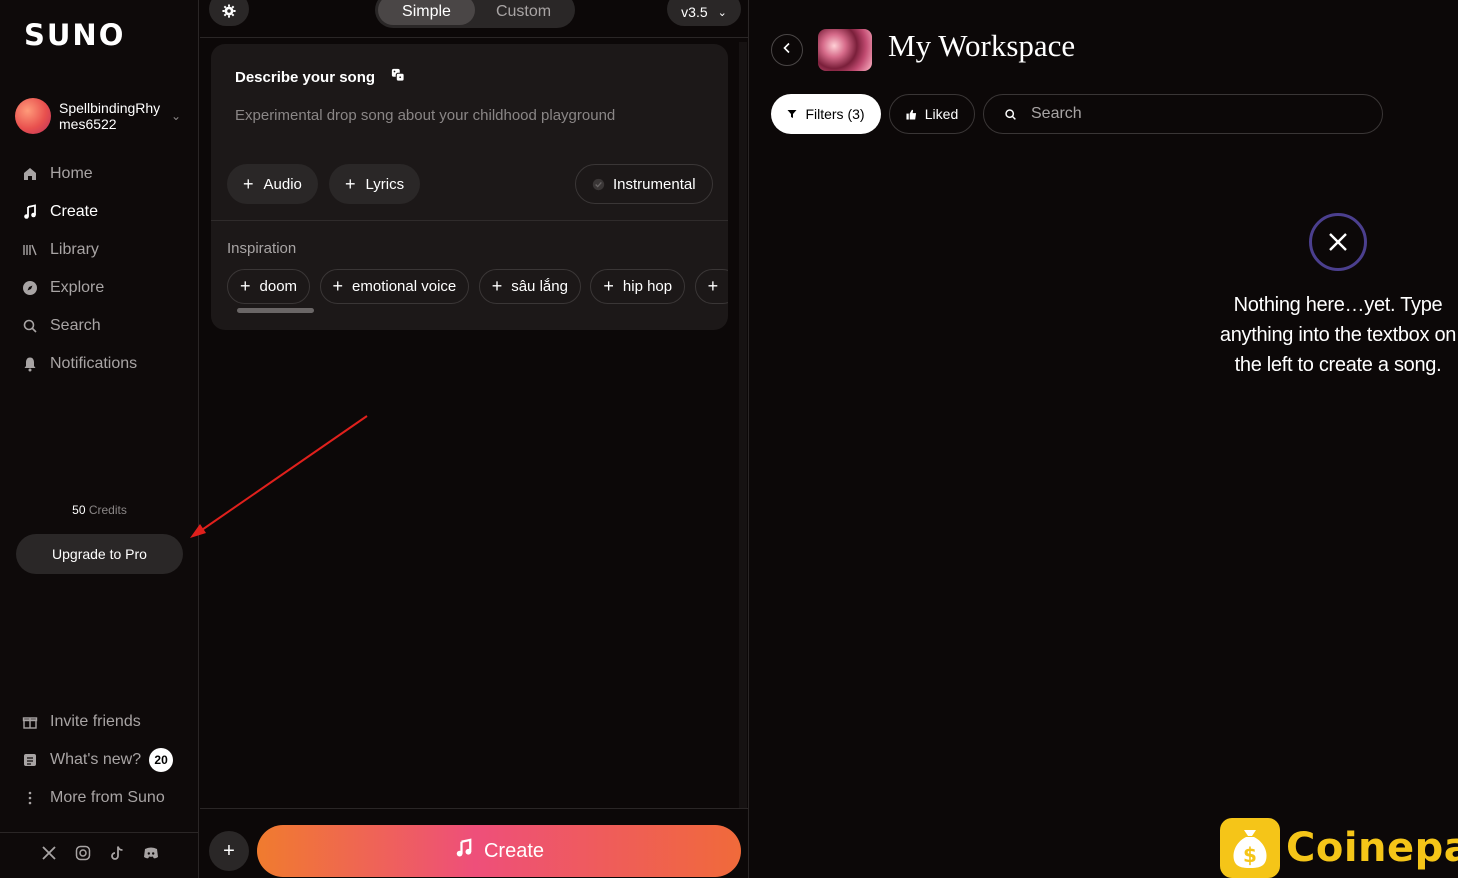 The image size is (1458, 878). I want to click on tiktok-icon, so click(117, 855).